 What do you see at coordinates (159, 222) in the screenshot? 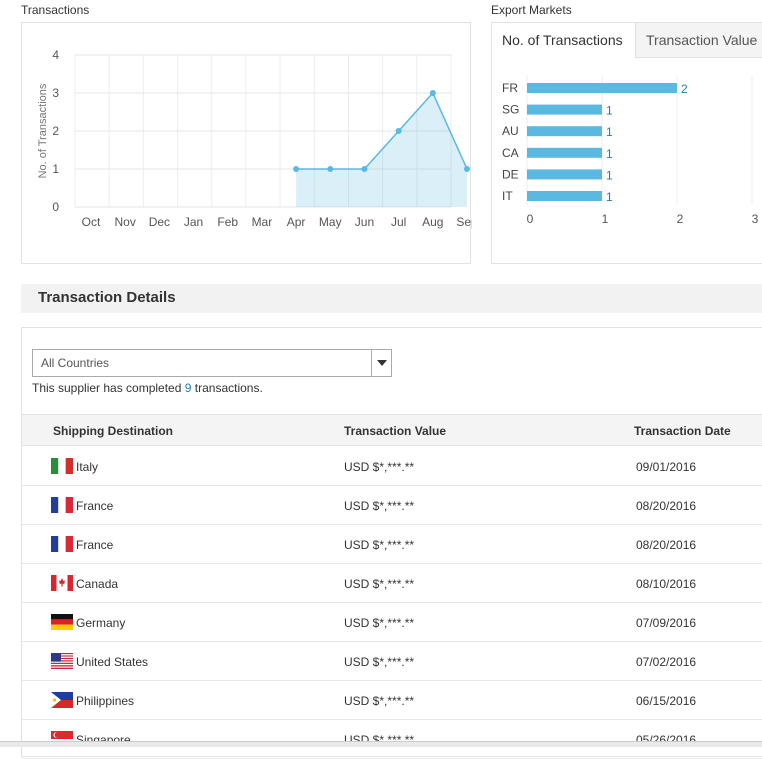
I see `x-tick-label: Dec` at bounding box center [159, 222].